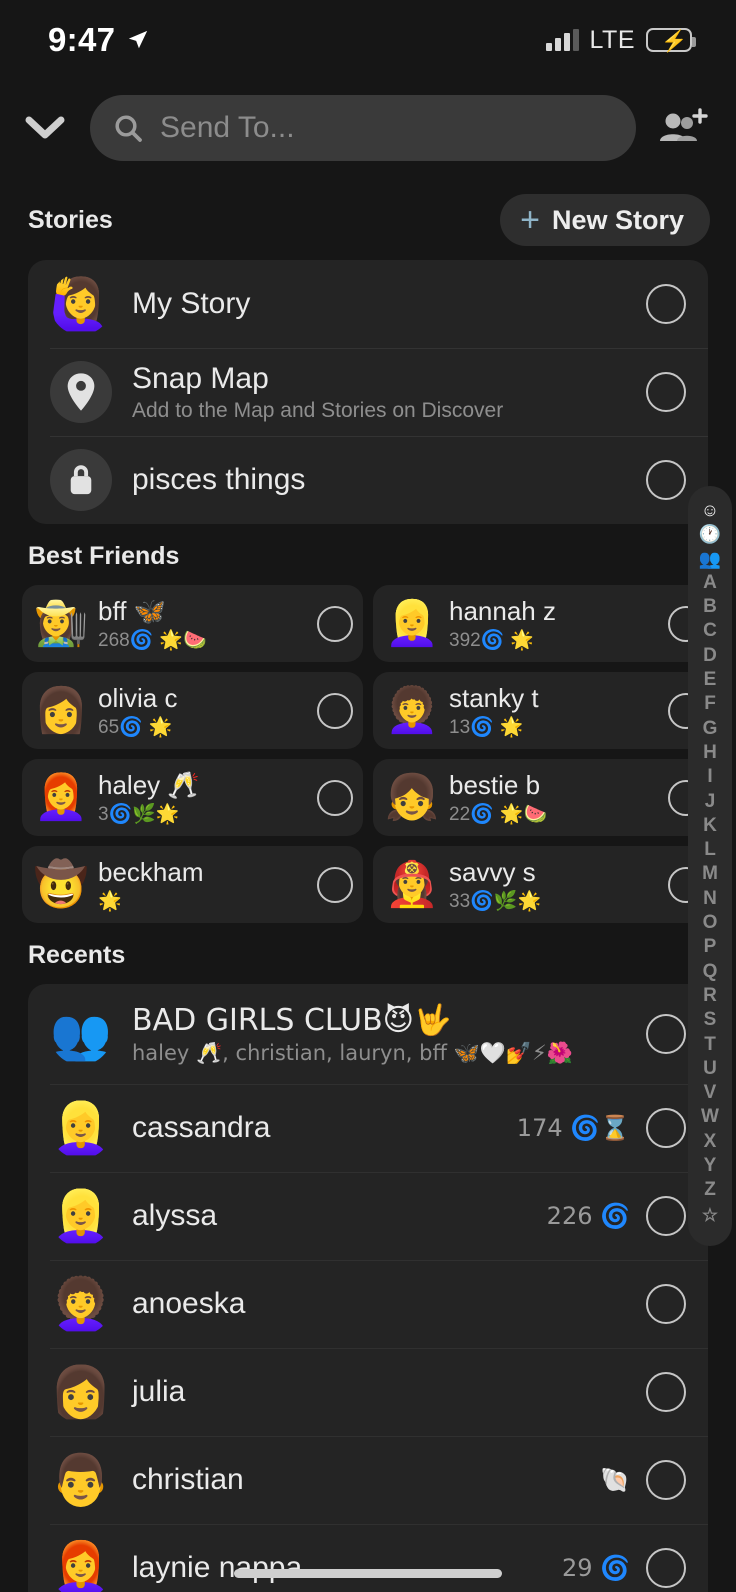  What do you see at coordinates (710, 923) in the screenshot?
I see `scrubber-entry: O` at bounding box center [710, 923].